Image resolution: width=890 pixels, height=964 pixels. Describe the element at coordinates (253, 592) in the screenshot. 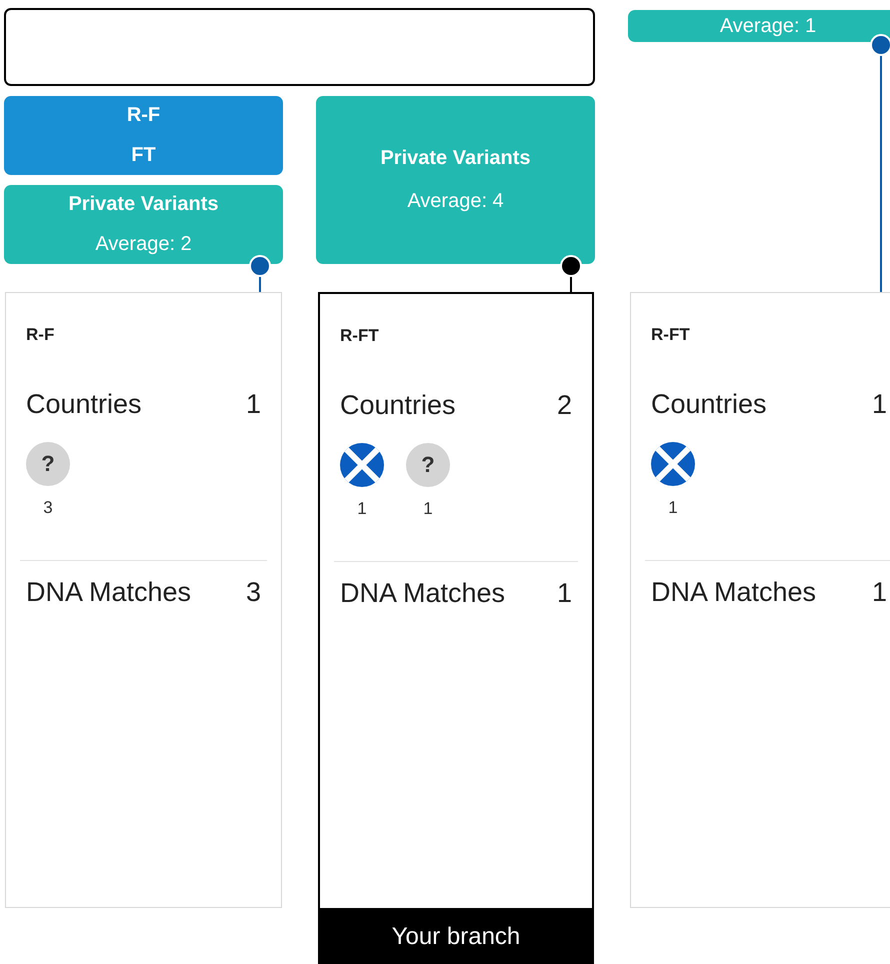

I see `matches-count: 3` at that location.